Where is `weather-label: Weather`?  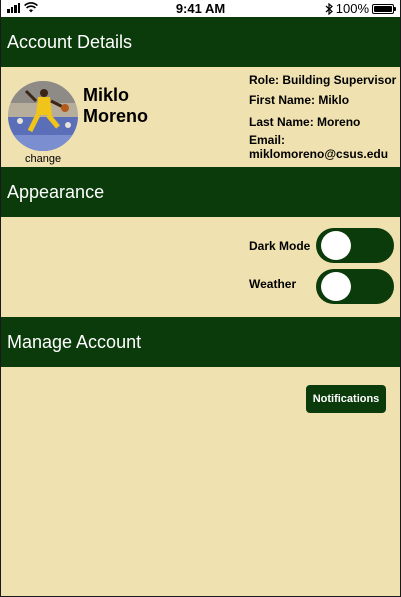 weather-label: Weather is located at coordinates (273, 284).